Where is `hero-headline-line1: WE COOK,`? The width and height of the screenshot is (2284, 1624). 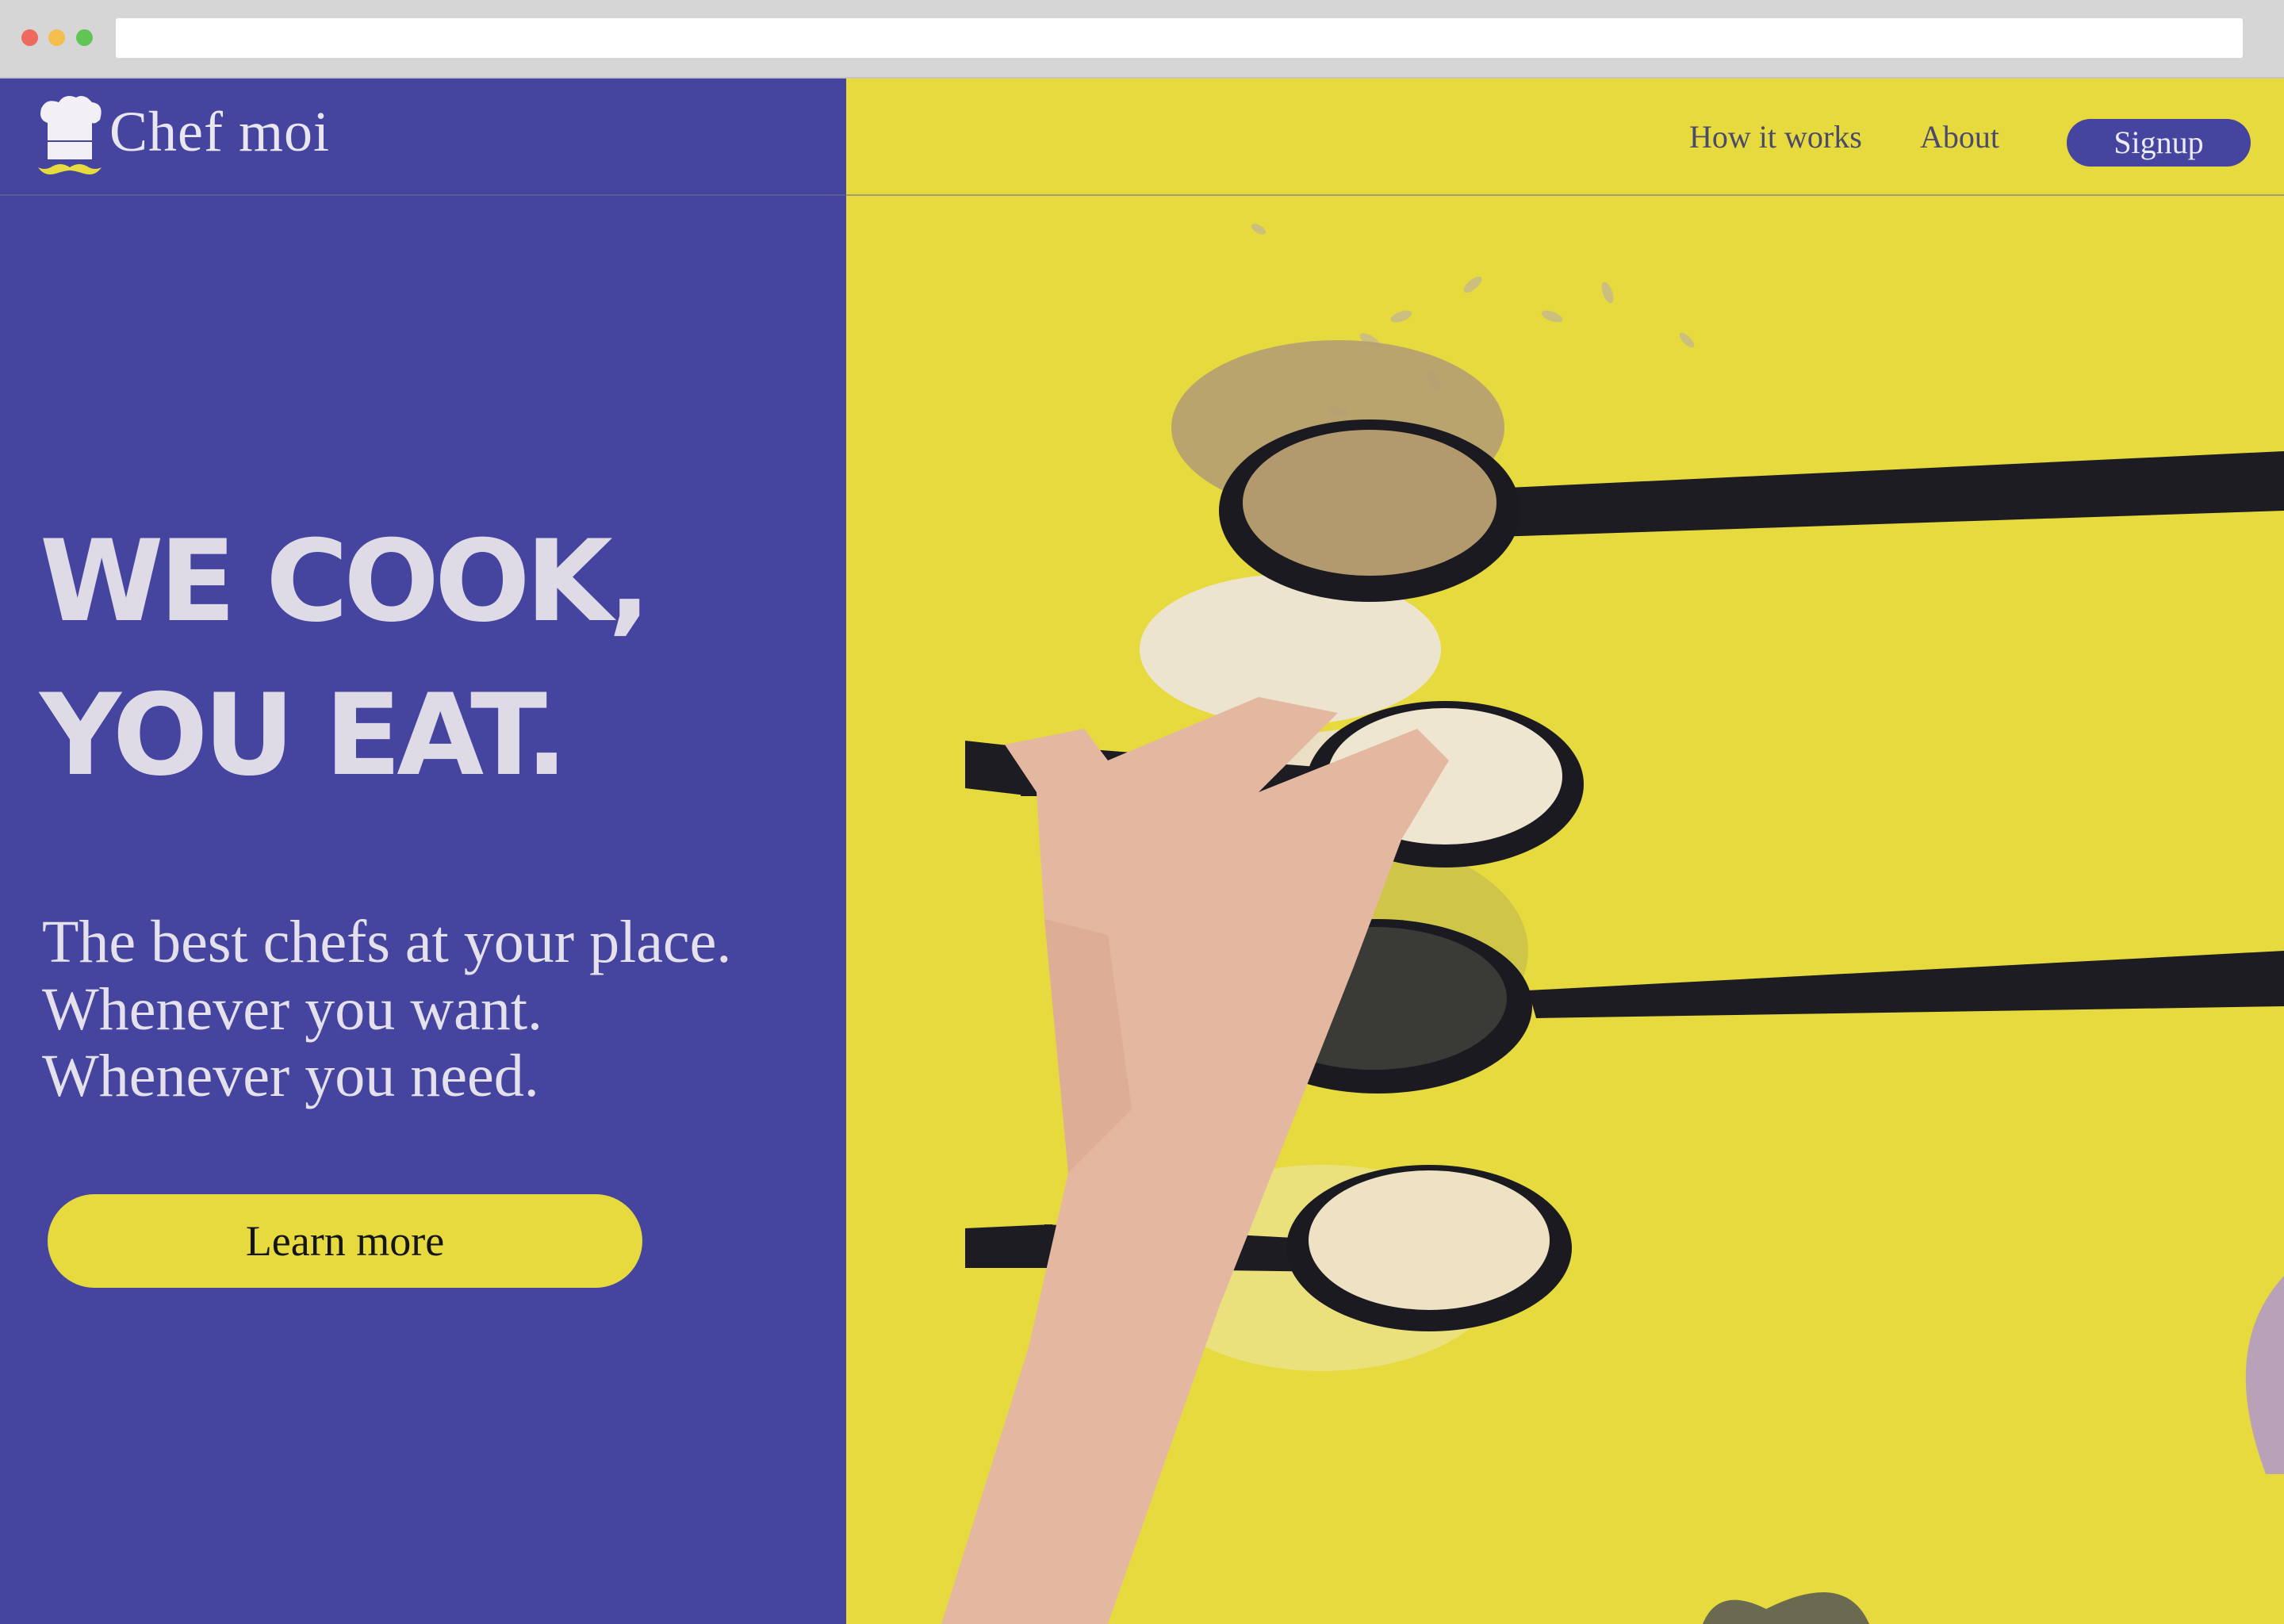
hero-headline-line1: WE COOK, is located at coordinates (345, 581).